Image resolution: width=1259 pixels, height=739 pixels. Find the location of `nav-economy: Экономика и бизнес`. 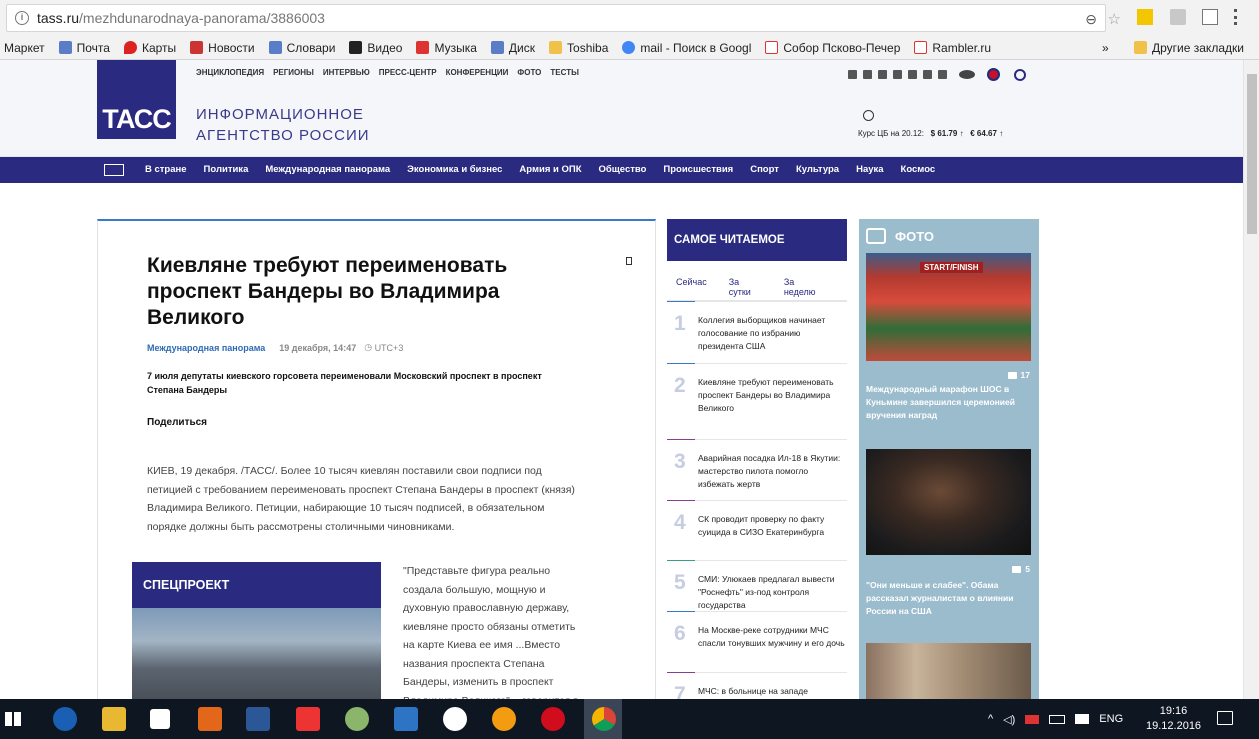

nav-economy: Экономика и бизнес is located at coordinates (454, 169).